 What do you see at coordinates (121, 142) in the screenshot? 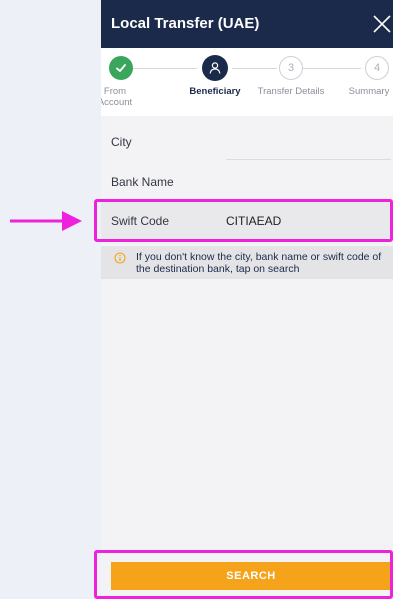
I see `city-label: City` at bounding box center [121, 142].